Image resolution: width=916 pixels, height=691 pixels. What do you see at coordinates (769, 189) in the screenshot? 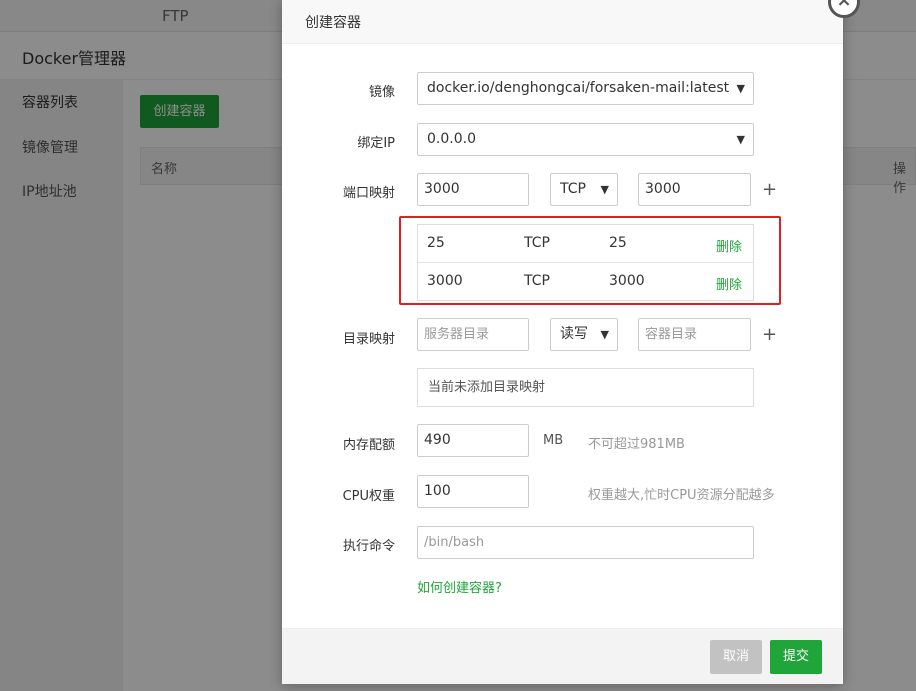
I see `add-port-button: +` at bounding box center [769, 189].